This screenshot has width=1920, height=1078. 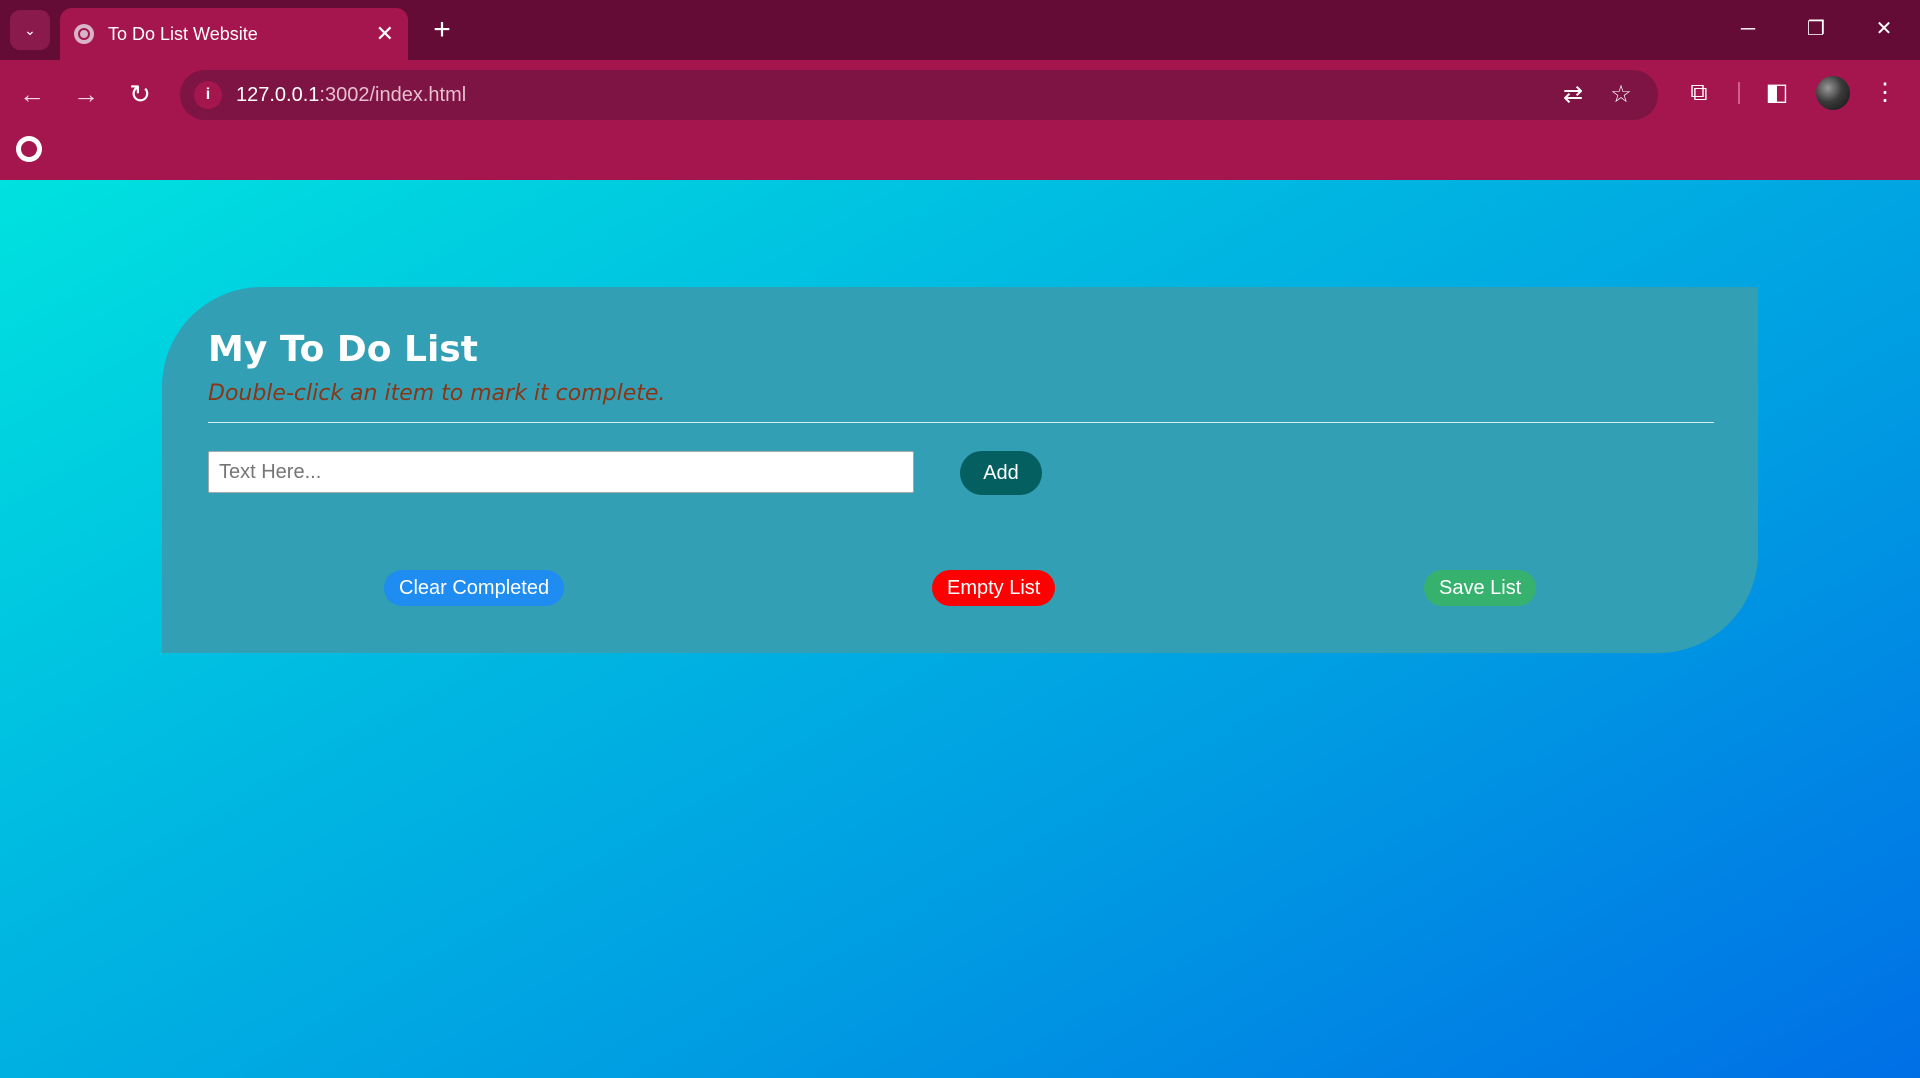 I want to click on back-button: ←, so click(x=32, y=94).